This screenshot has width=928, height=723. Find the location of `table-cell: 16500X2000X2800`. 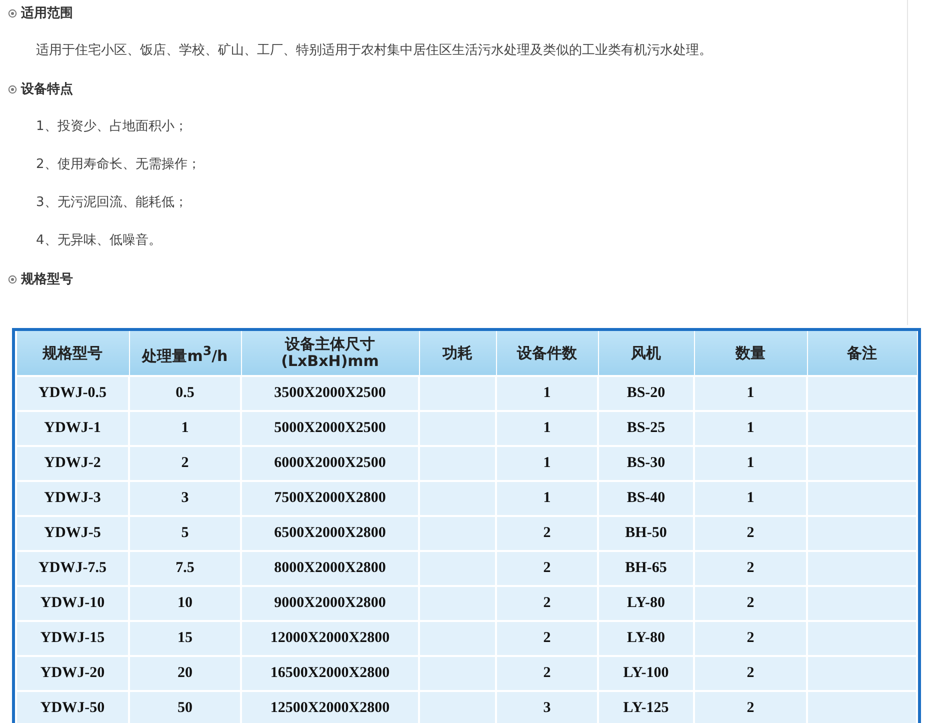

table-cell: 16500X2000X2800 is located at coordinates (330, 673).